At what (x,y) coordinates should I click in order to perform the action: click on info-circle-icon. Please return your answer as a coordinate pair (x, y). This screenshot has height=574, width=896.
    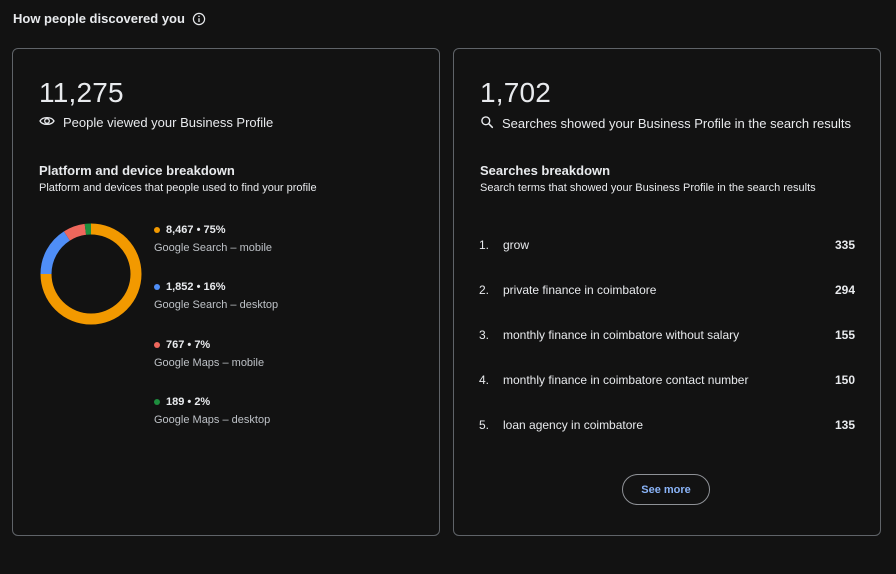
    Looking at the image, I should click on (199, 19).